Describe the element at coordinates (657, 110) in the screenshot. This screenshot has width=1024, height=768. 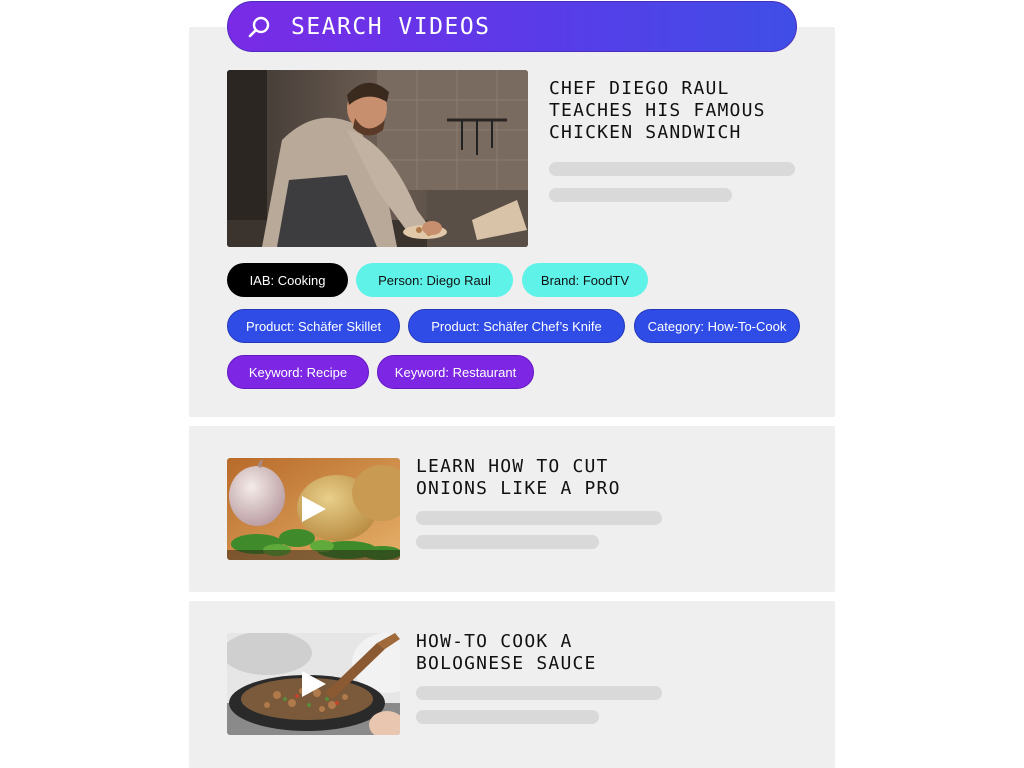
I see `title-line: TEACHES HIS FAMOUS` at that location.